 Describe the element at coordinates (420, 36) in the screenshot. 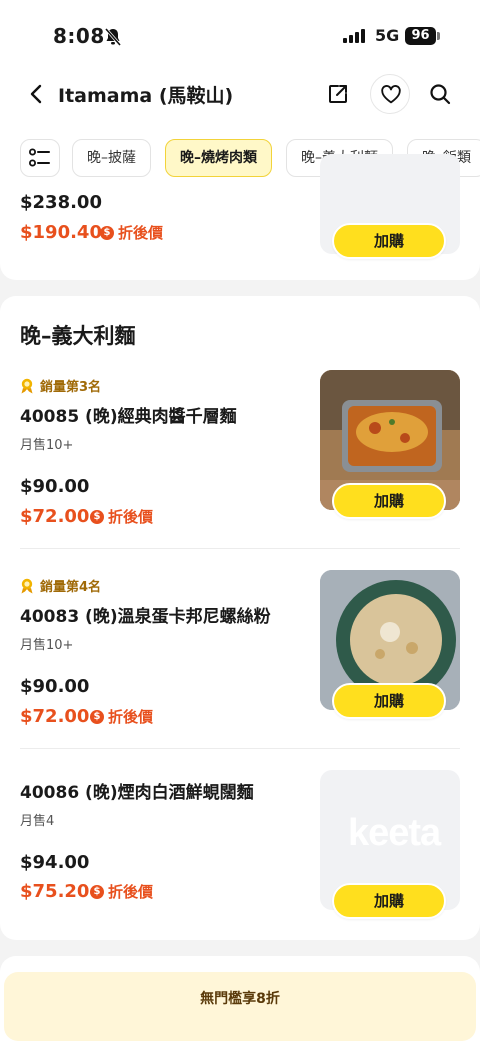

I see `battery-indicator: 96` at that location.